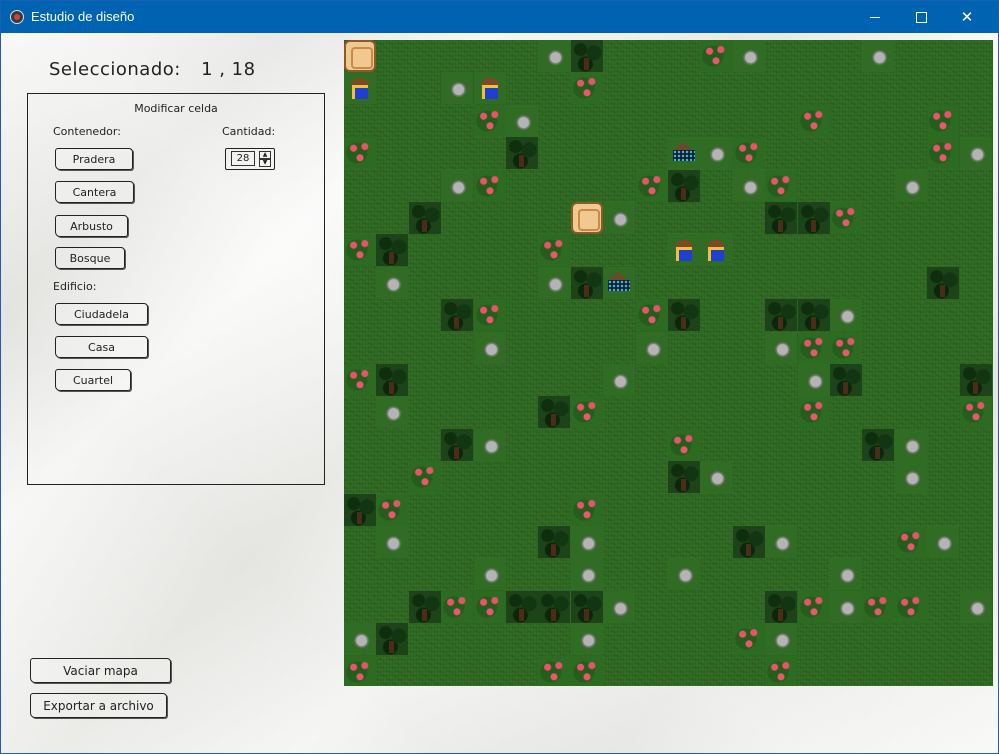 The width and height of the screenshot is (999, 754). I want to click on cuartel-button: Cuartel, so click(93, 380).